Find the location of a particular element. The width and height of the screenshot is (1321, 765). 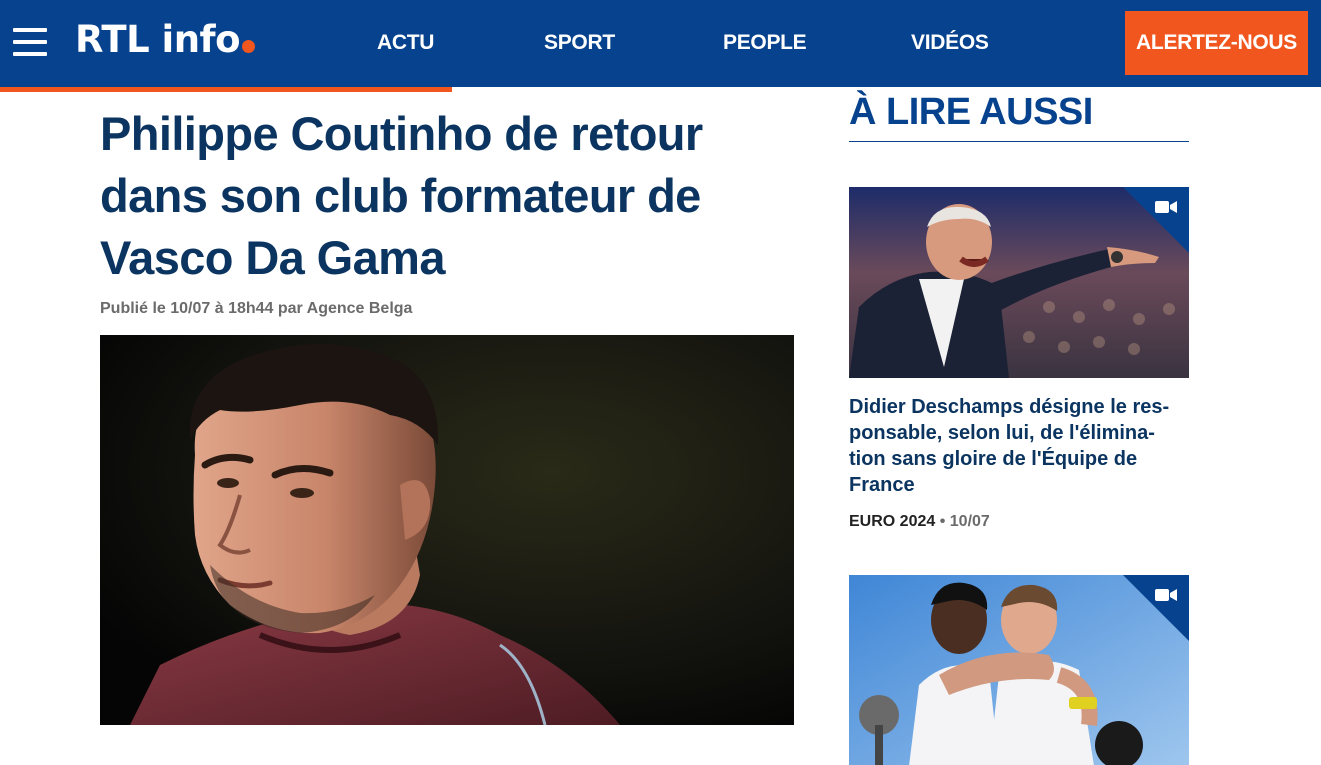

site-logo: RTL info is located at coordinates (165, 40).